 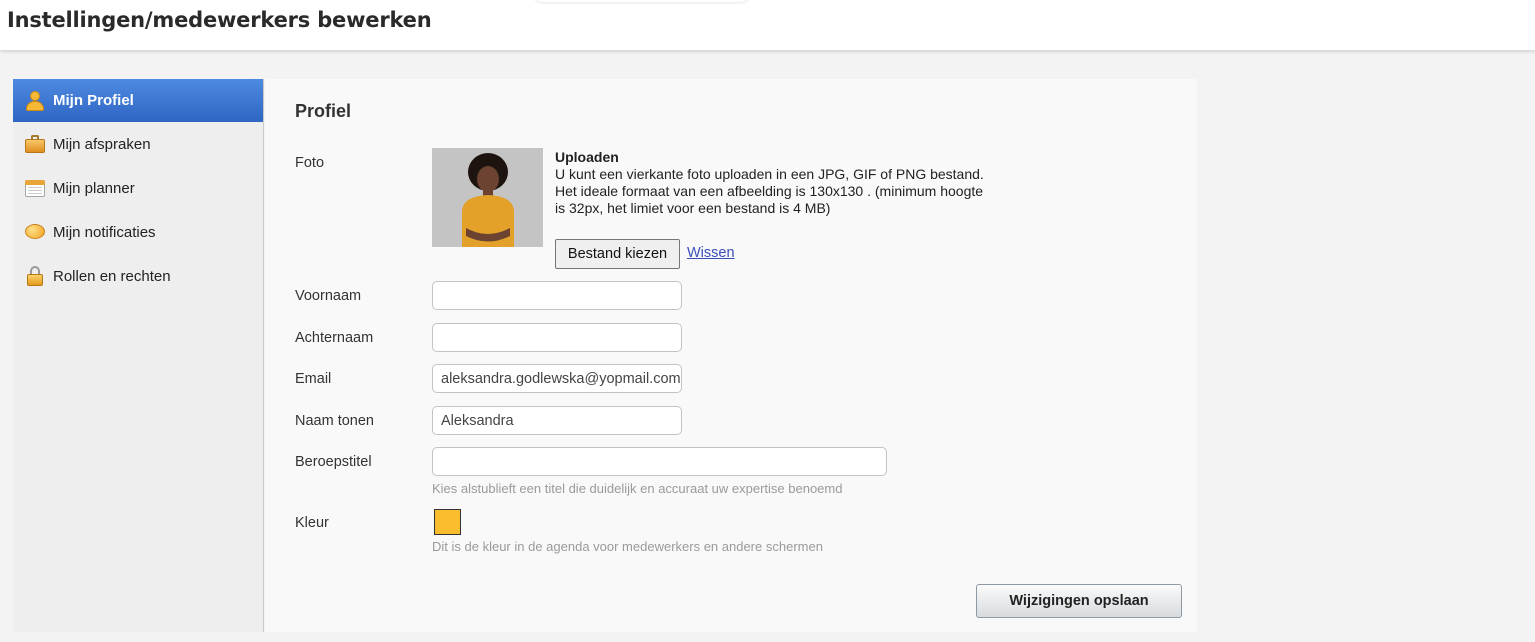 I want to click on page-title: Instellingen/medewerkers bewerken, so click(x=219, y=20).